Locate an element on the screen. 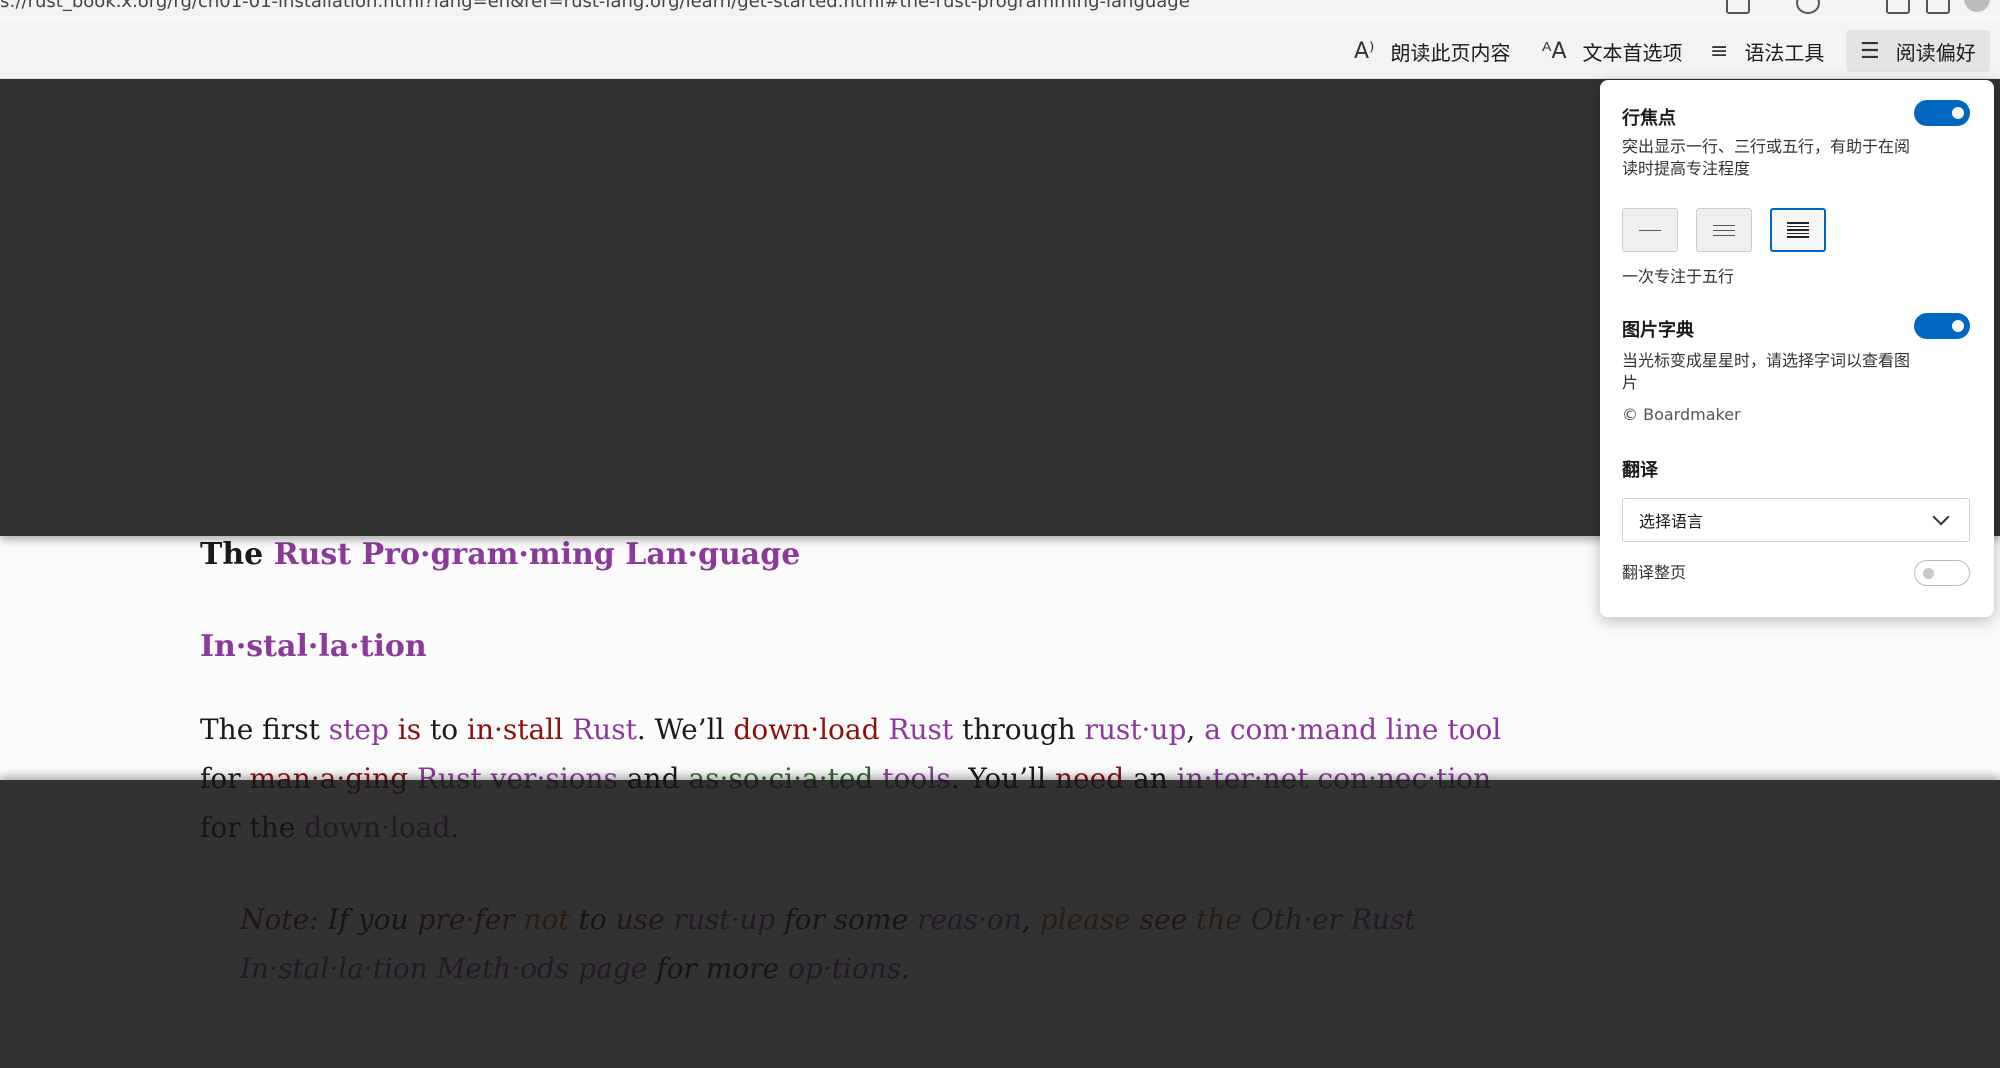 The image size is (2000, 1068). p1-segment: , is located at coordinates (1195, 729).